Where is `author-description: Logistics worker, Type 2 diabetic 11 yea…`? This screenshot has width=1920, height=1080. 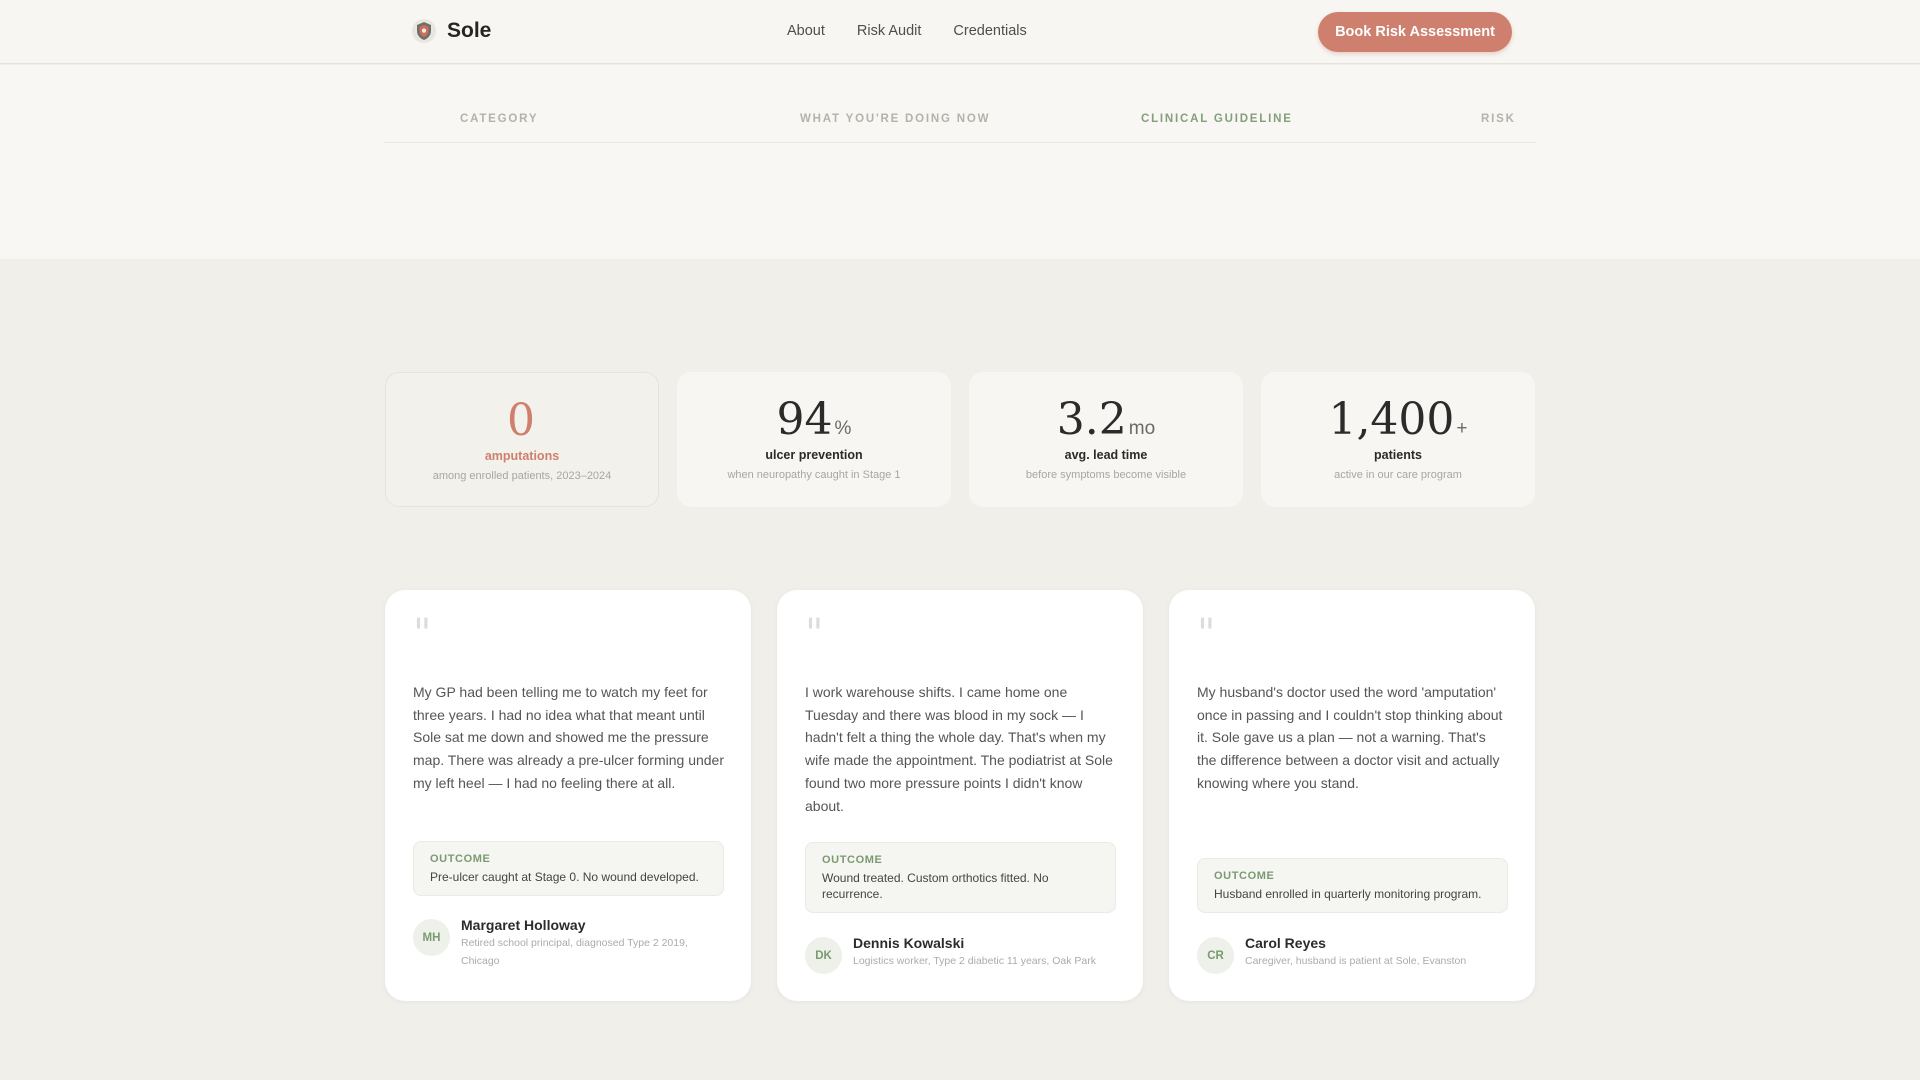
author-description: Logistics worker, Type 2 diabetic 11 yea… is located at coordinates (974, 961).